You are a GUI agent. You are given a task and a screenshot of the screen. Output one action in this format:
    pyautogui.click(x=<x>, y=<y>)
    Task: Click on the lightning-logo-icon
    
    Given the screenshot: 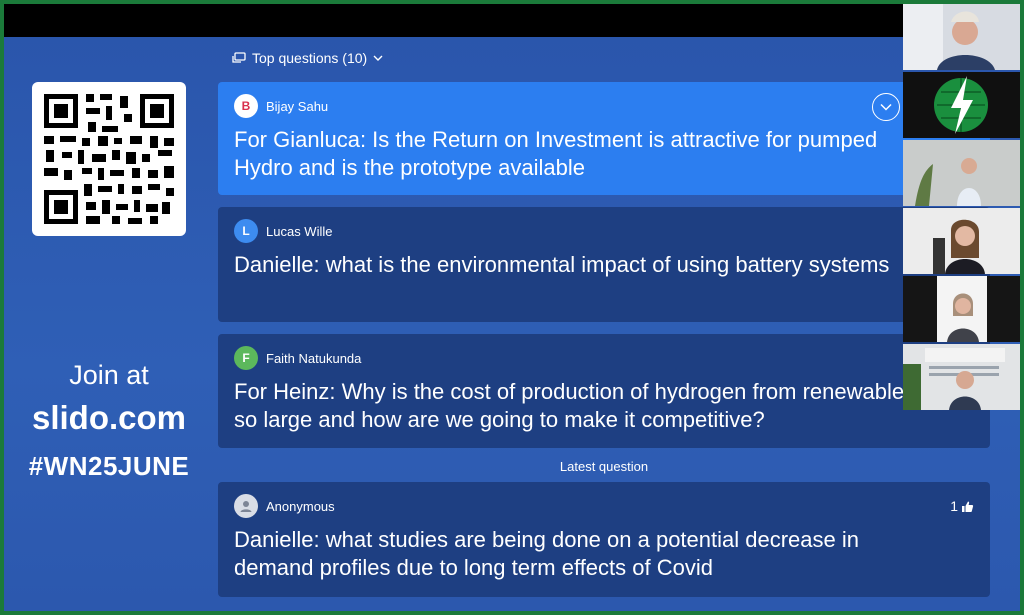 What is the action you would take?
    pyautogui.click(x=961, y=105)
    